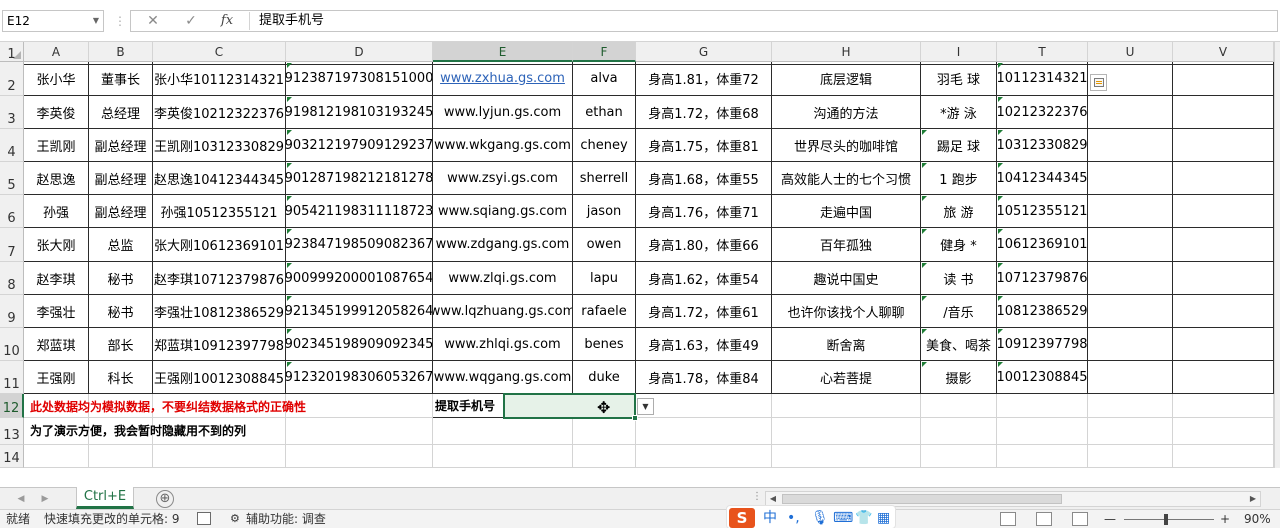 This screenshot has width=1280, height=528. I want to click on table-cell: 走遍中国, so click(846, 211).